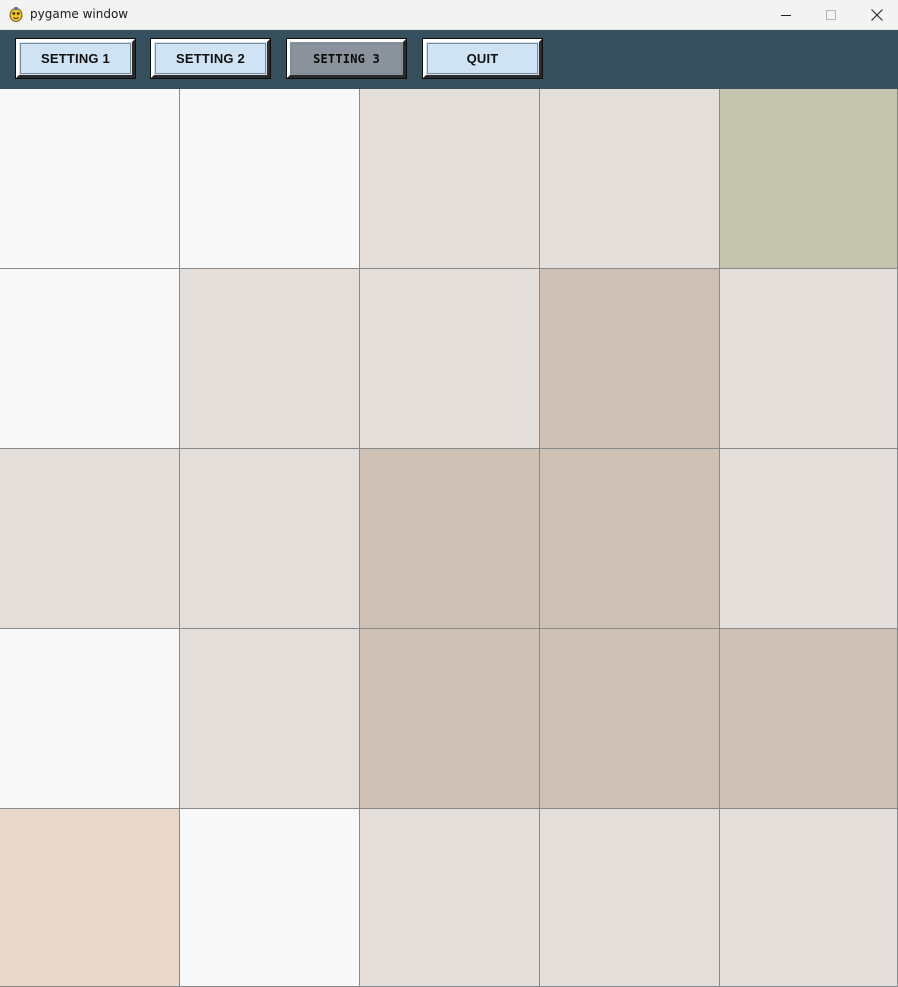 This screenshot has height=987, width=898. I want to click on board-tile-r4-c5, so click(809, 719).